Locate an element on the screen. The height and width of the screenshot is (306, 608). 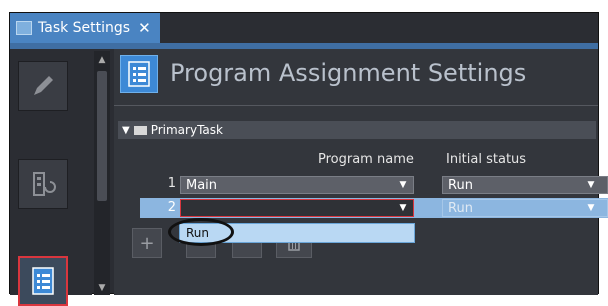
list-document-icon is located at coordinates (43, 281).